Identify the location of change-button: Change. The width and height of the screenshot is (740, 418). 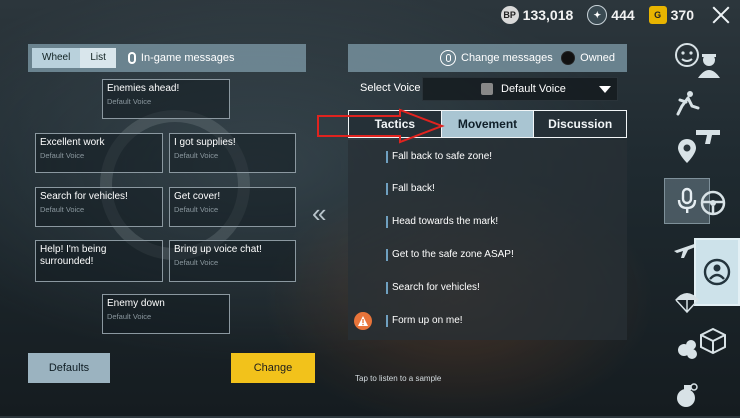
(273, 368).